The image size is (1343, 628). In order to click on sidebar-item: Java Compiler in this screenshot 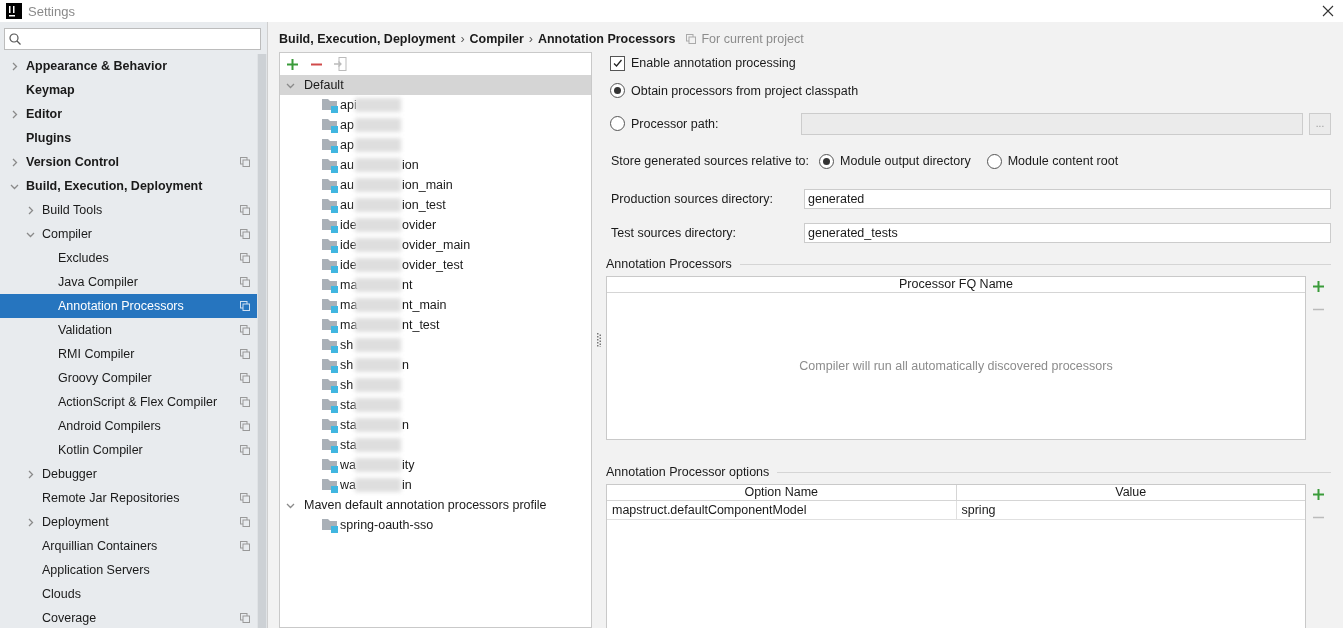, I will do `click(128, 282)`.